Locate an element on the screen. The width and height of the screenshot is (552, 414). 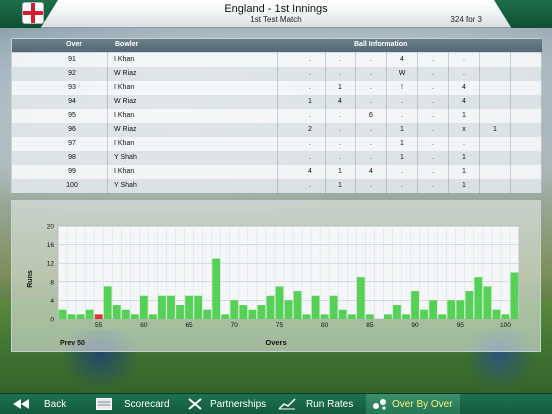
x-tick-label: 85 is located at coordinates (370, 325).